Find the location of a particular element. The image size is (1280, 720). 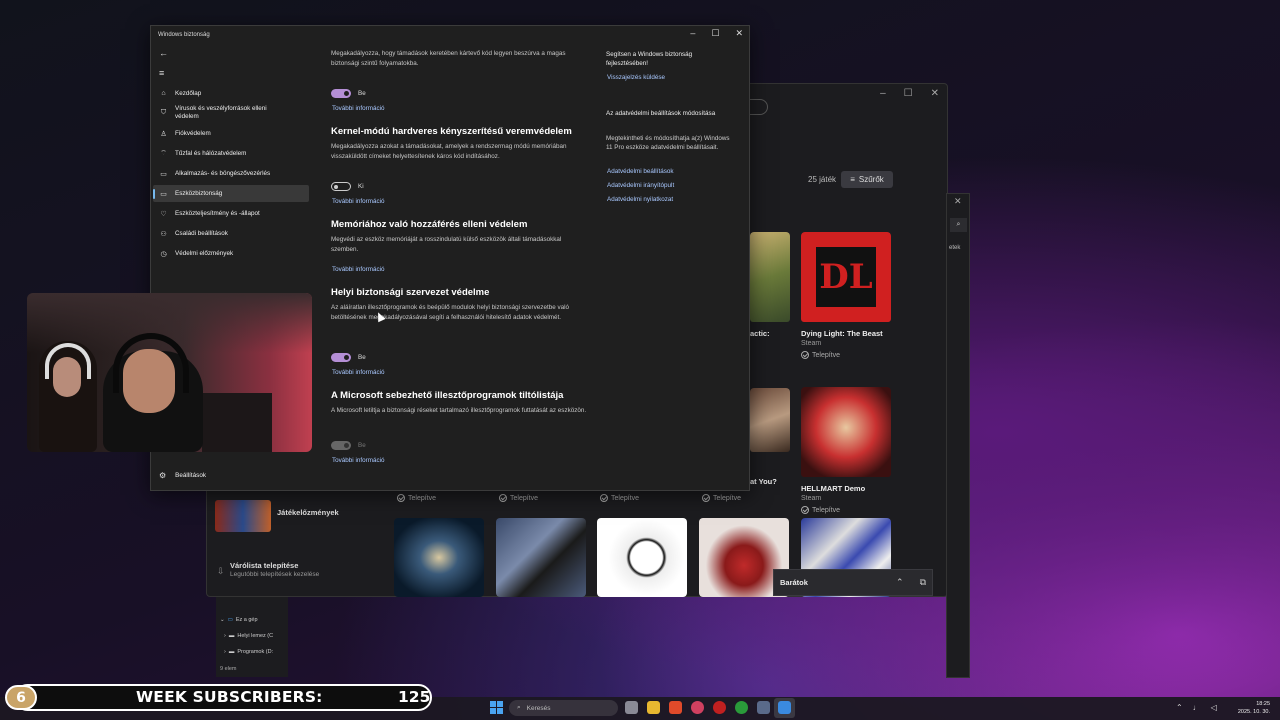

privacy-settings-link: Adatvédelmi beállítások is located at coordinates (640, 171).